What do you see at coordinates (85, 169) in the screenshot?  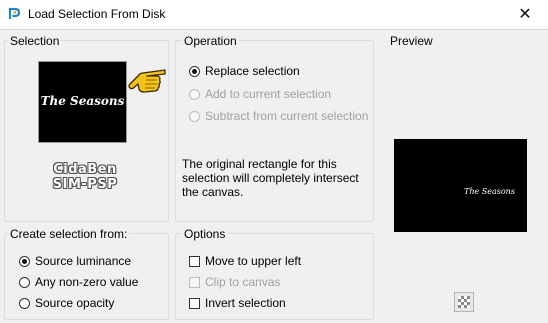 I see `watermark-line-1: CidaBen` at bounding box center [85, 169].